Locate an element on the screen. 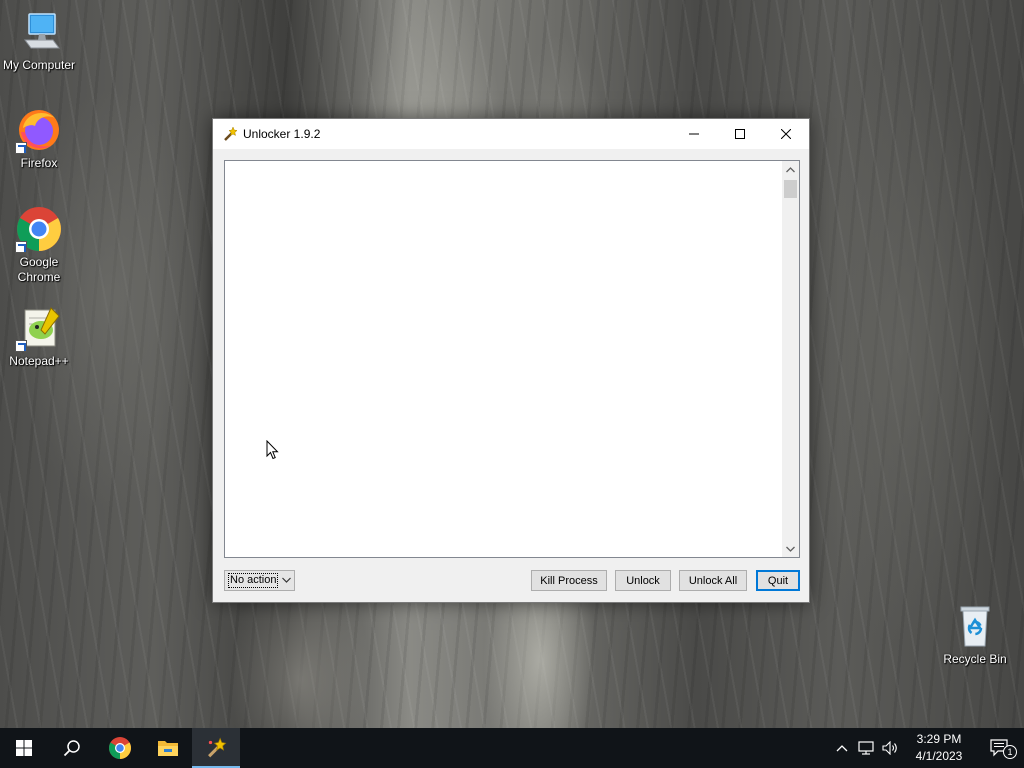 This screenshot has height=768, width=1024. search-icon is located at coordinates (71, 748).